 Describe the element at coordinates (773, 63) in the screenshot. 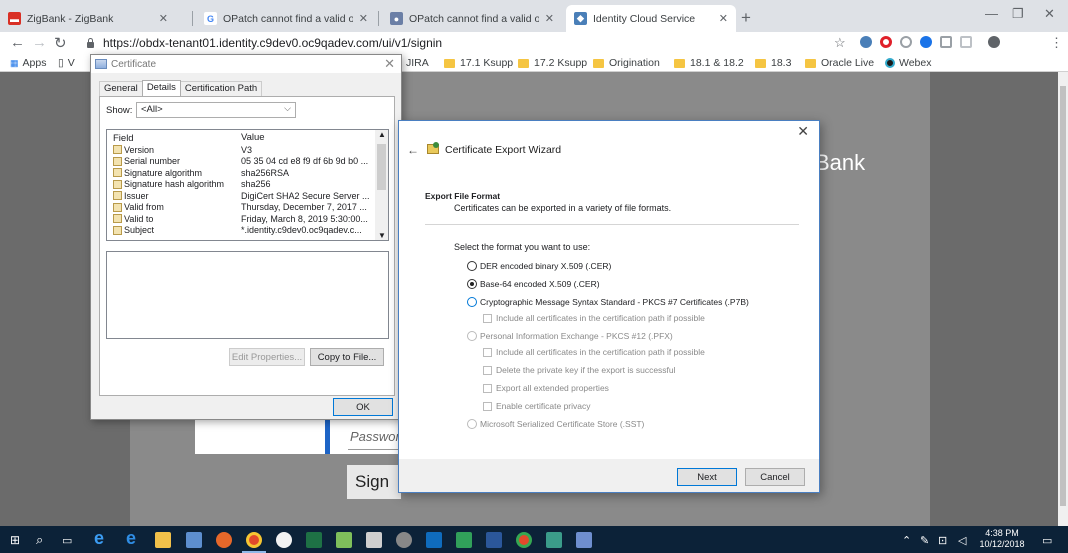

I see `bookmark-18-3: 18.3` at that location.